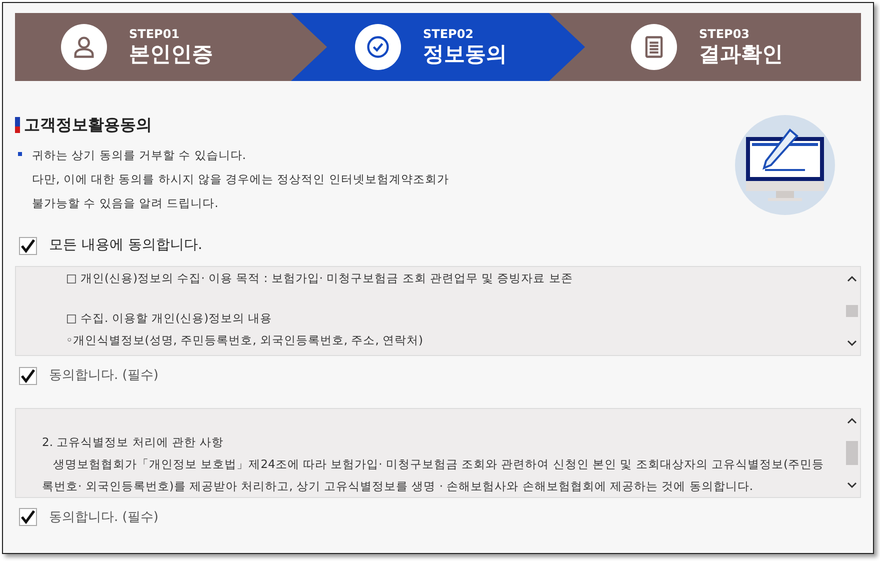 The width and height of the screenshot is (880, 561). I want to click on notice-text: 다만, 이에 대한 동의를 하시지 않을 경우에는 정상적인 인터넷보험계약조회가, so click(240, 179).